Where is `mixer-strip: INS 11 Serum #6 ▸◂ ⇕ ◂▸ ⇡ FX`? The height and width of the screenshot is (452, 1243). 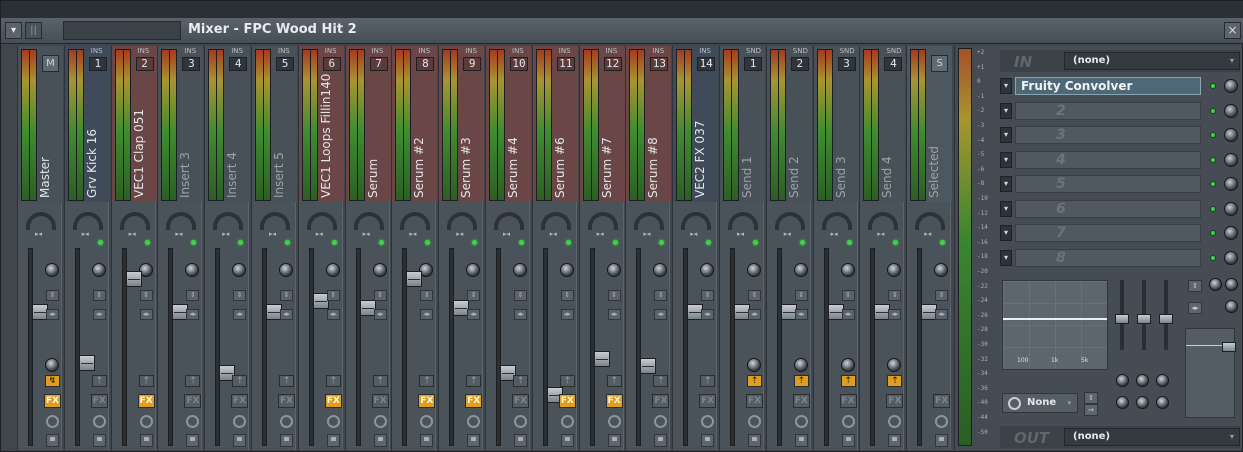
mixer-strip: INS 11 Serum #6 ▸◂ ⇕ ◂▸ ⇡ FX is located at coordinates (554, 248).